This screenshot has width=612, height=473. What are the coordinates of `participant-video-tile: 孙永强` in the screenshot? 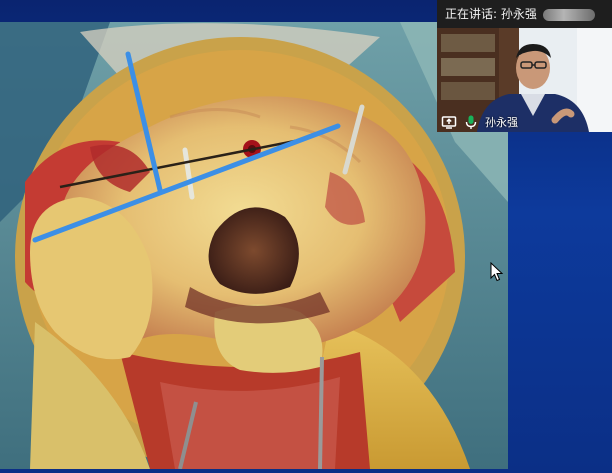 It's located at (524, 80).